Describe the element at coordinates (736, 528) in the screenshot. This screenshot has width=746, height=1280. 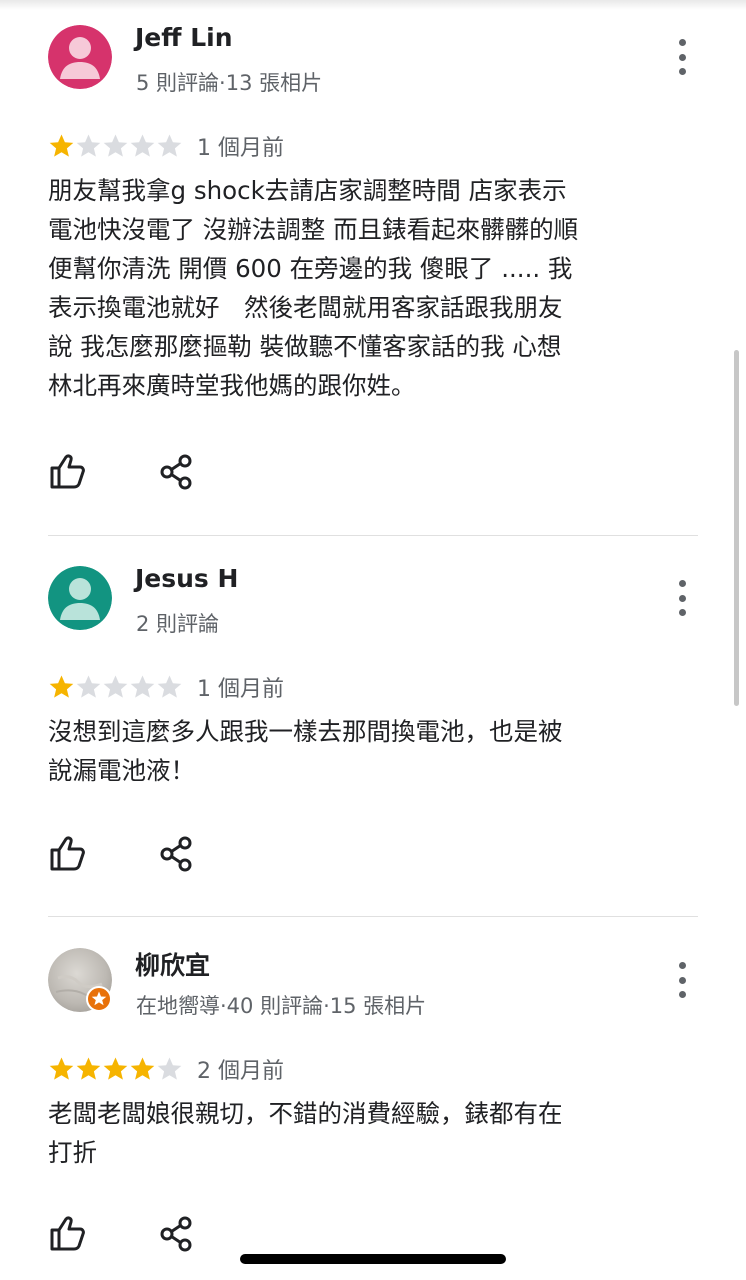
I see `scrollbar` at that location.